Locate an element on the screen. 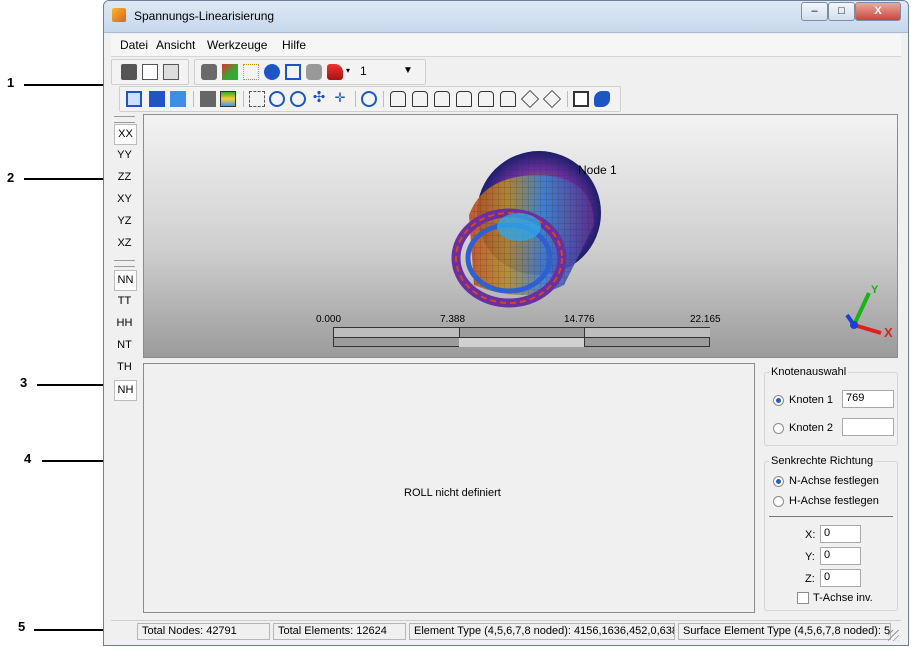  scale-tick-3: 22.165 is located at coordinates (705, 319).